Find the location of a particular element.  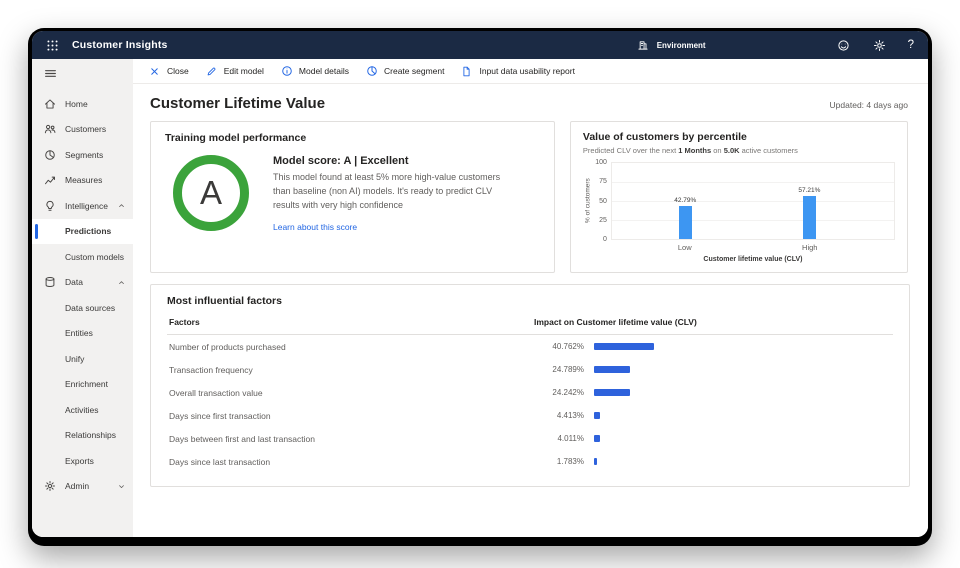

y-axis-ticks: 100 75 50 25 0 is located at coordinates (602, 201).